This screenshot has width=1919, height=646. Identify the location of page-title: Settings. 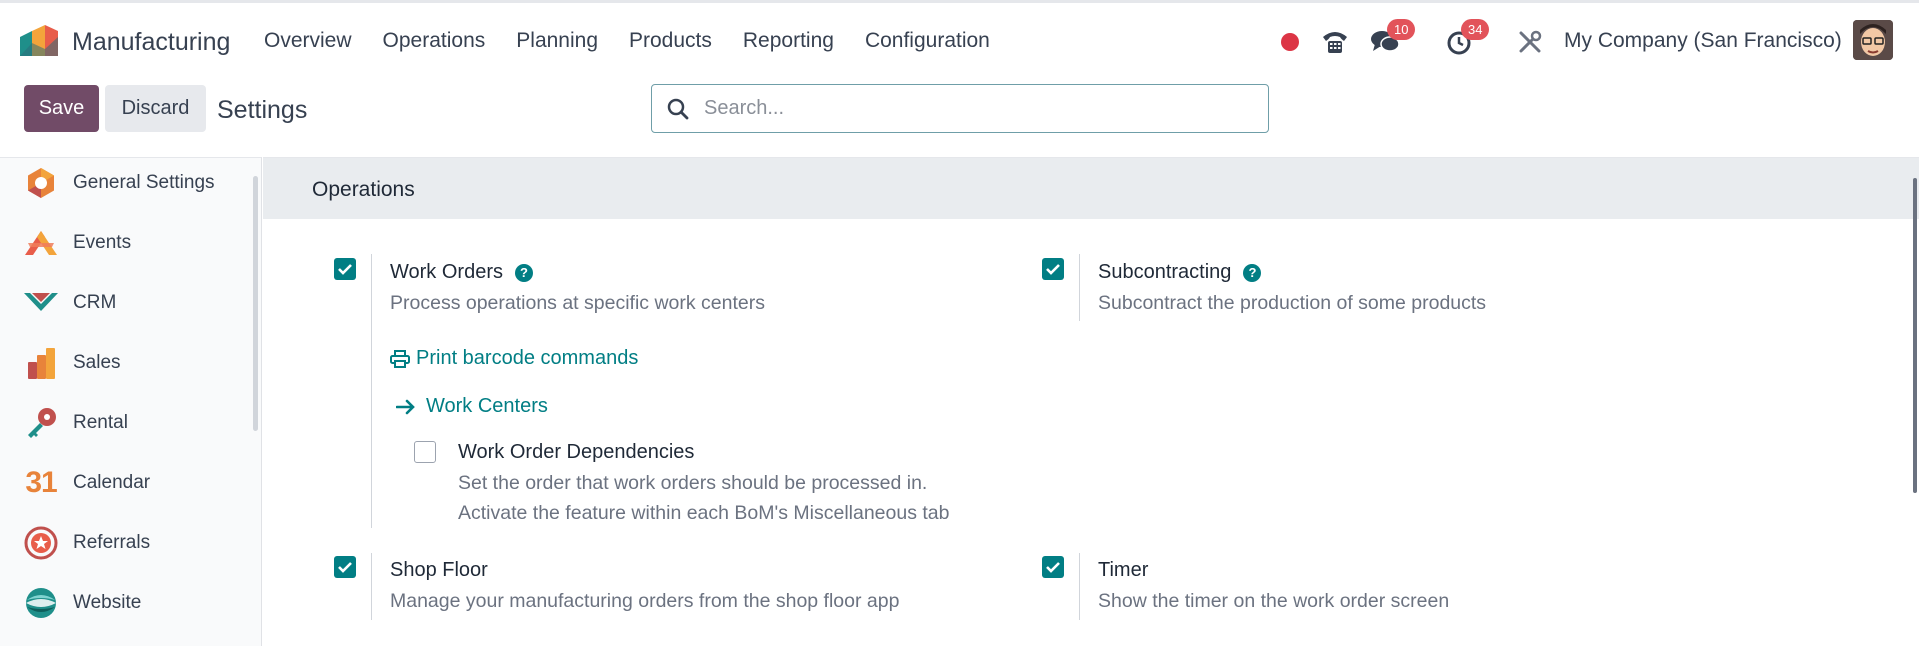
(262, 110).